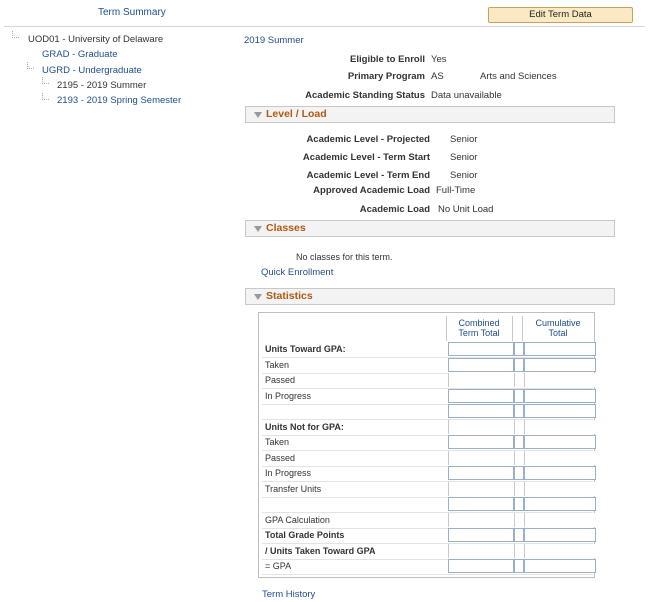  What do you see at coordinates (429, 567) in the screenshot?
I see `stat-row: = GPA` at bounding box center [429, 567].